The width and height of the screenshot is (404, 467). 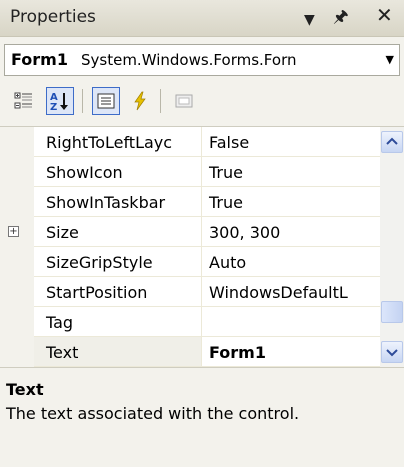 I want to click on chevron-down-icon: ▼, so click(x=390, y=59).